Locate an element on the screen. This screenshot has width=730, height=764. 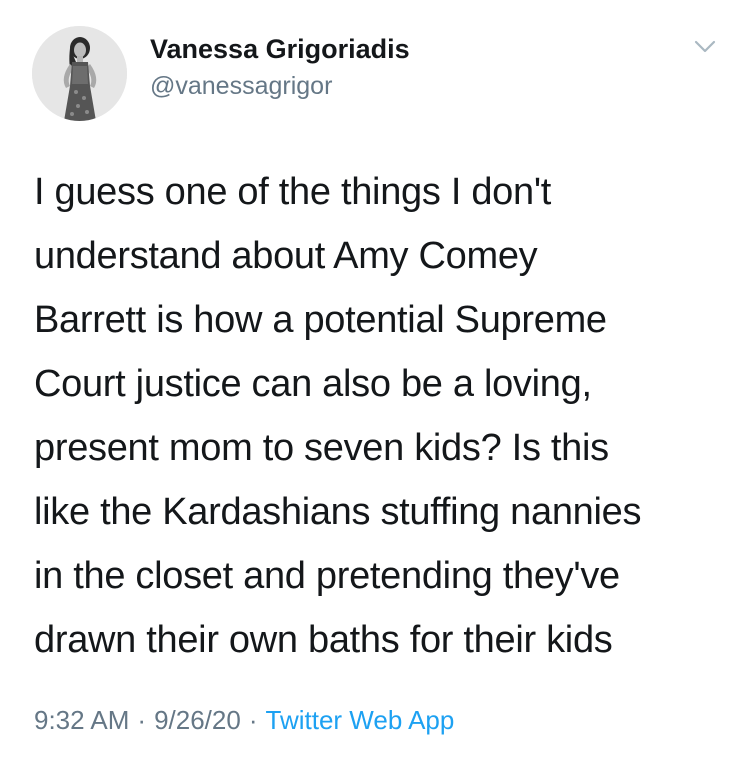
avatar is located at coordinates (79, 73).